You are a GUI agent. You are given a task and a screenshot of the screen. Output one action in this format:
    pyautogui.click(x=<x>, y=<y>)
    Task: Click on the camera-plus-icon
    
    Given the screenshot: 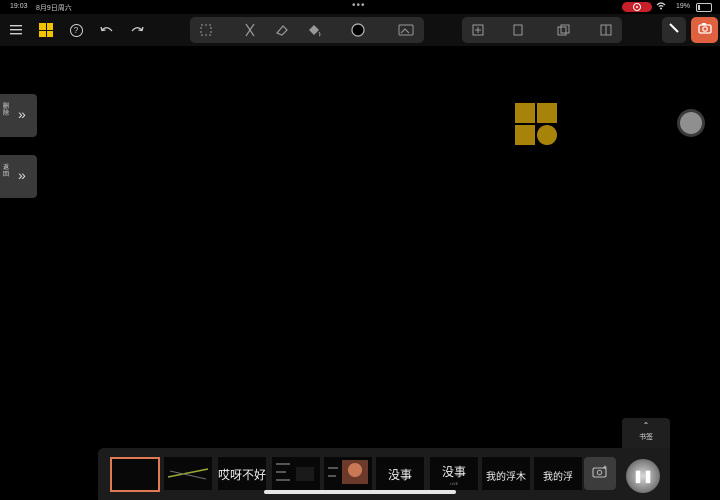 What is the action you would take?
    pyautogui.click(x=600, y=474)
    